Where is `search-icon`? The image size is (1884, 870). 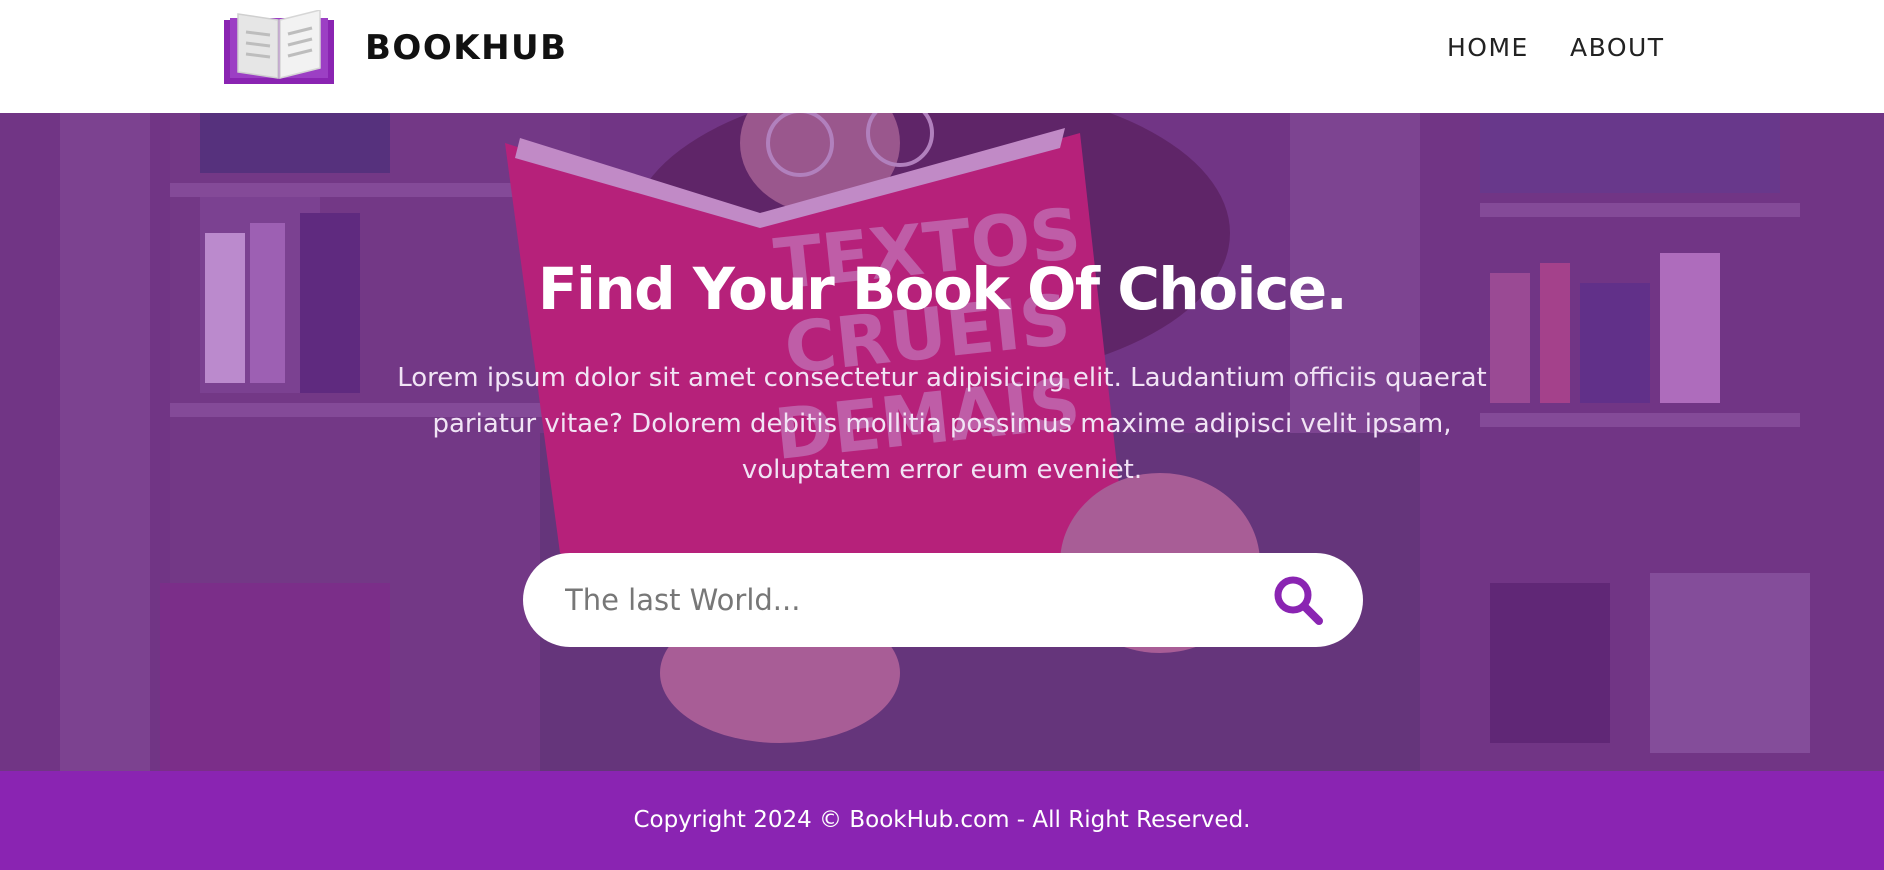 search-icon is located at coordinates (1299, 601).